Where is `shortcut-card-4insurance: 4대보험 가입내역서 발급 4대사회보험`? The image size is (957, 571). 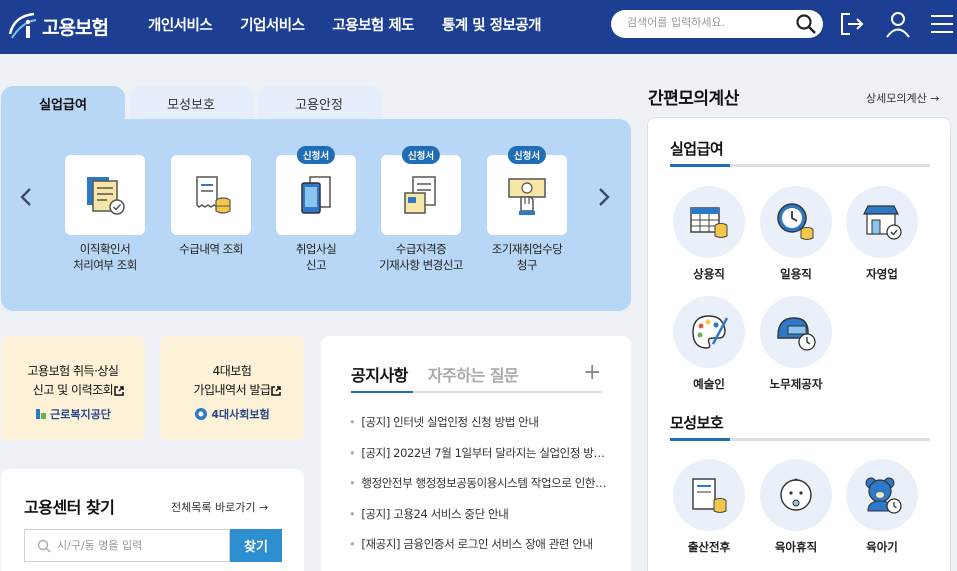 shortcut-card-4insurance: 4대보험 가입내역서 발급 4대사회보험 is located at coordinates (232, 388).